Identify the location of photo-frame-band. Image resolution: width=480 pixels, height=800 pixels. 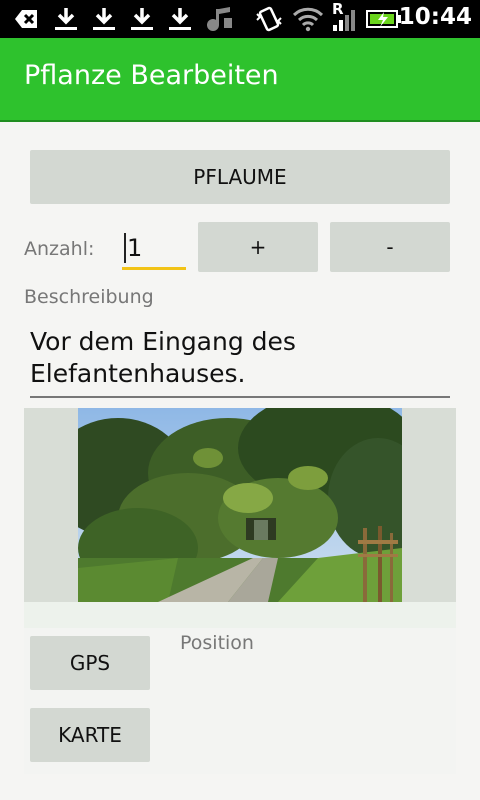
(240, 615).